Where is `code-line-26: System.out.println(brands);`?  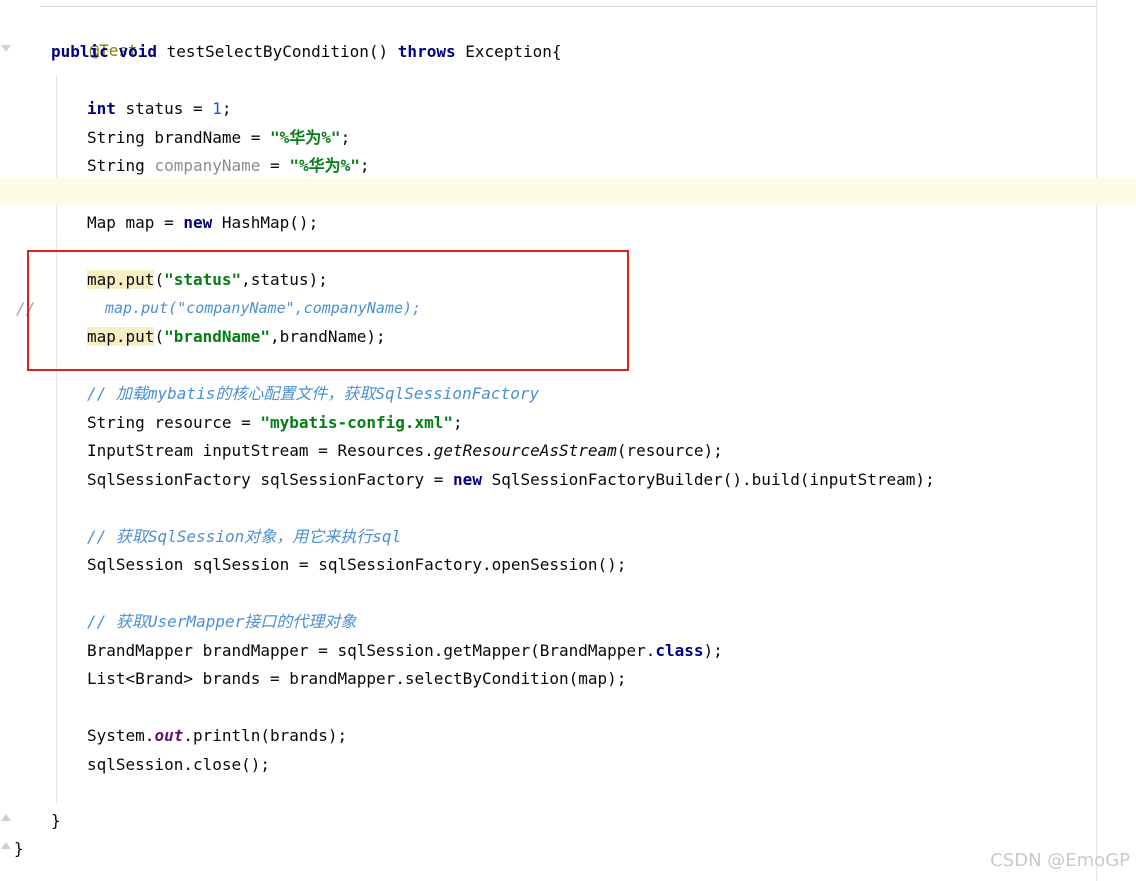 code-line-26: System.out.println(brands); is located at coordinates (217, 735).